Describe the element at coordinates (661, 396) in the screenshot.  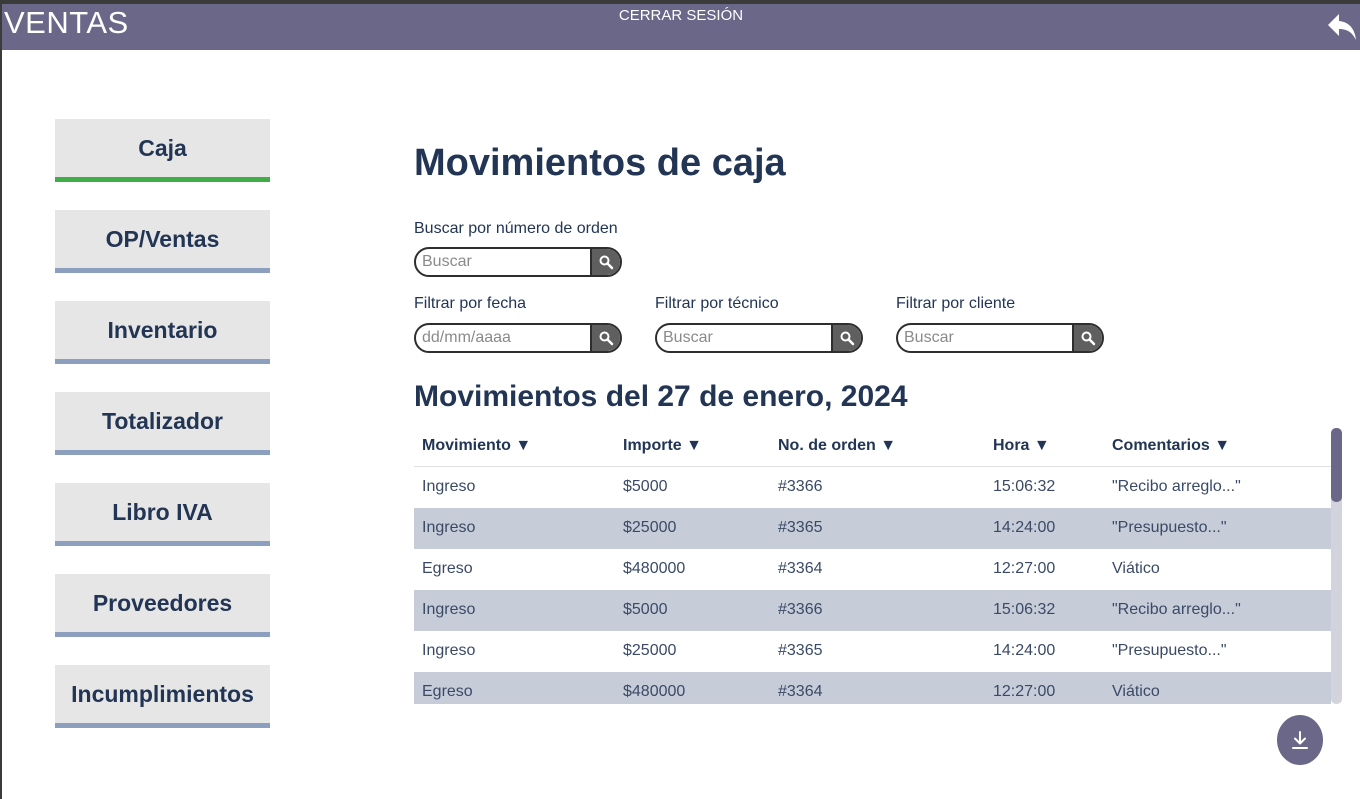
I see `movements-subtitle: Movimientos del 27 de enero, 2024` at that location.